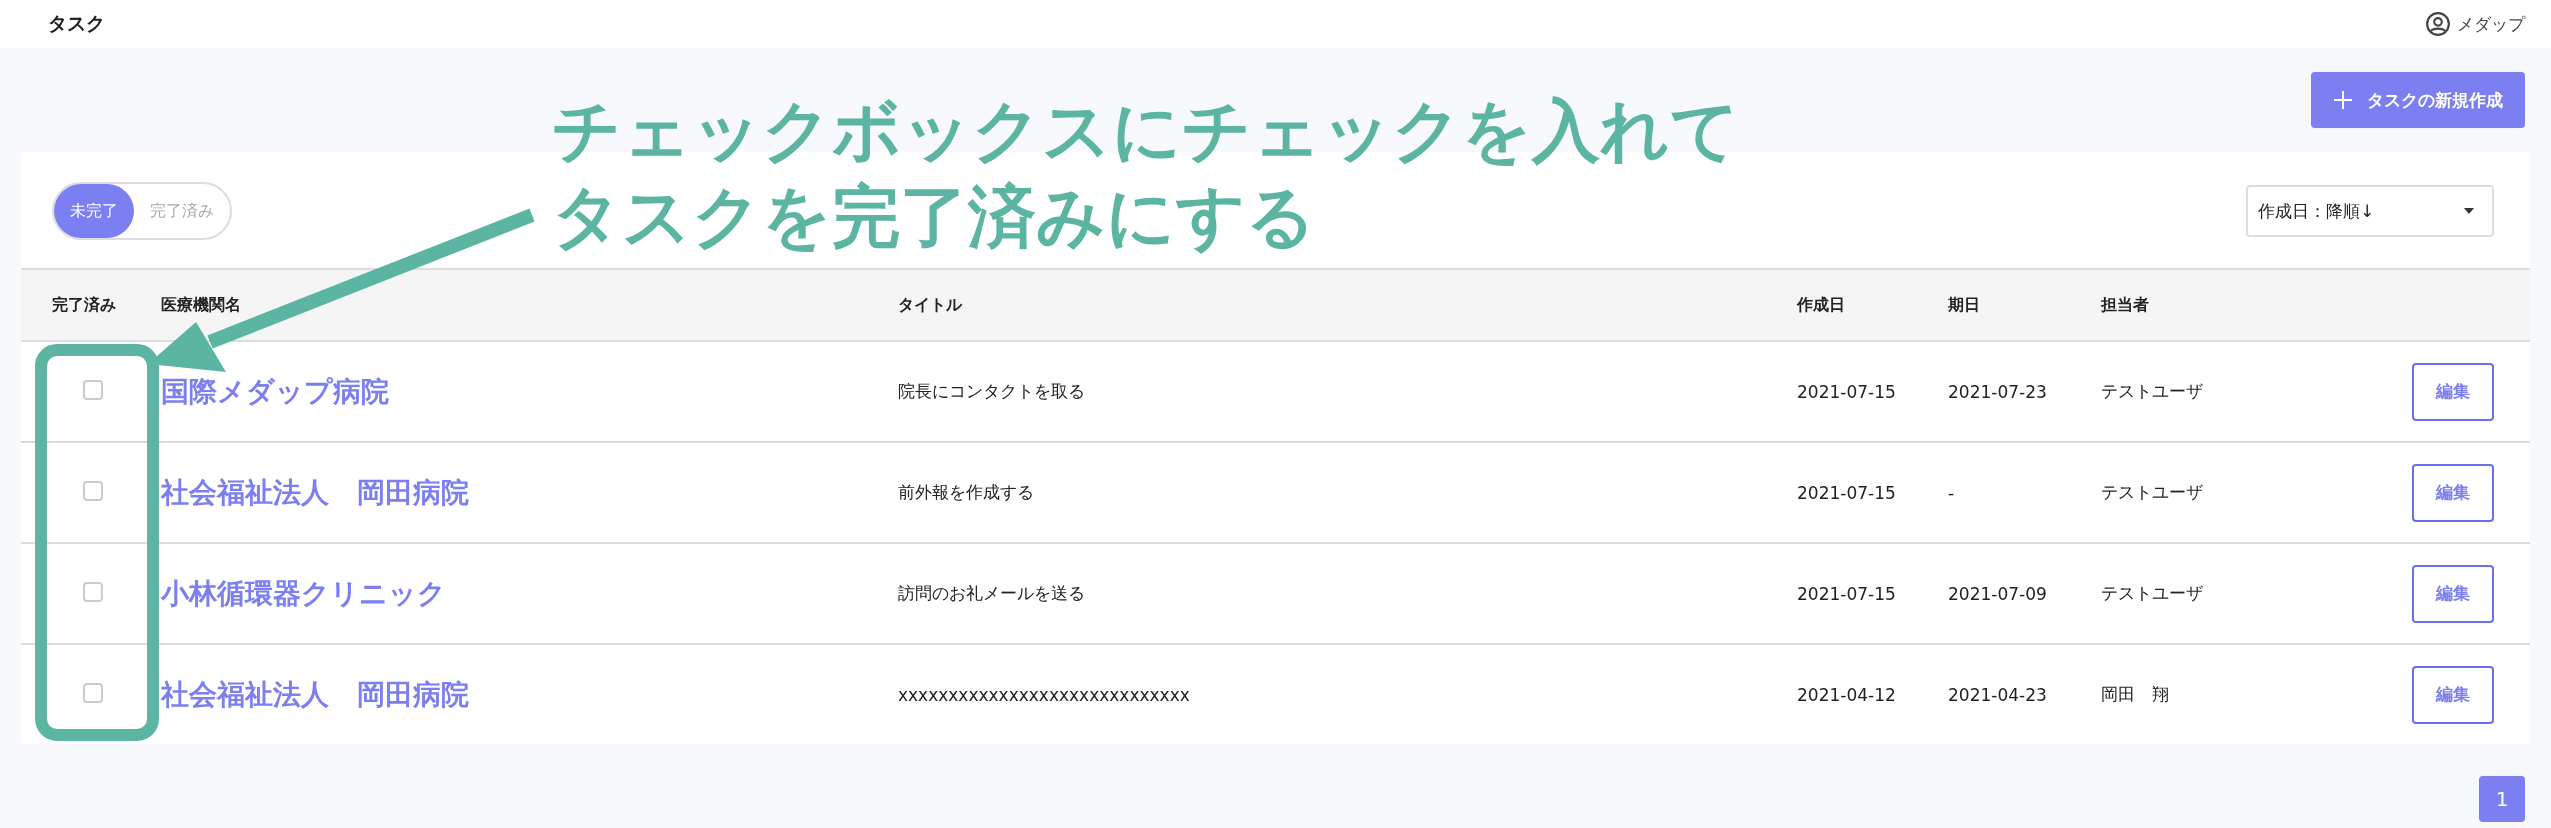 The height and width of the screenshot is (828, 2551). Describe the element at coordinates (94, 211) in the screenshot. I see `filter-tab: 未完了` at that location.